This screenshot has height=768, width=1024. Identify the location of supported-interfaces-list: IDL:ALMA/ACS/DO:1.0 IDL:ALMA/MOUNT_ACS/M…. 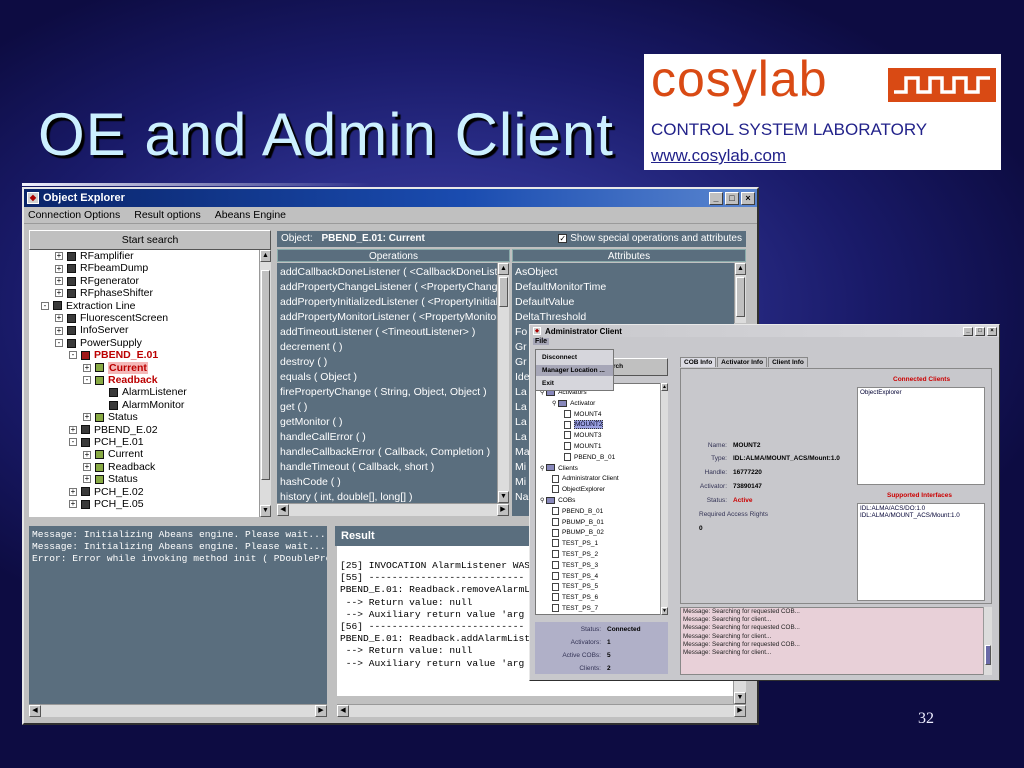
(921, 552).